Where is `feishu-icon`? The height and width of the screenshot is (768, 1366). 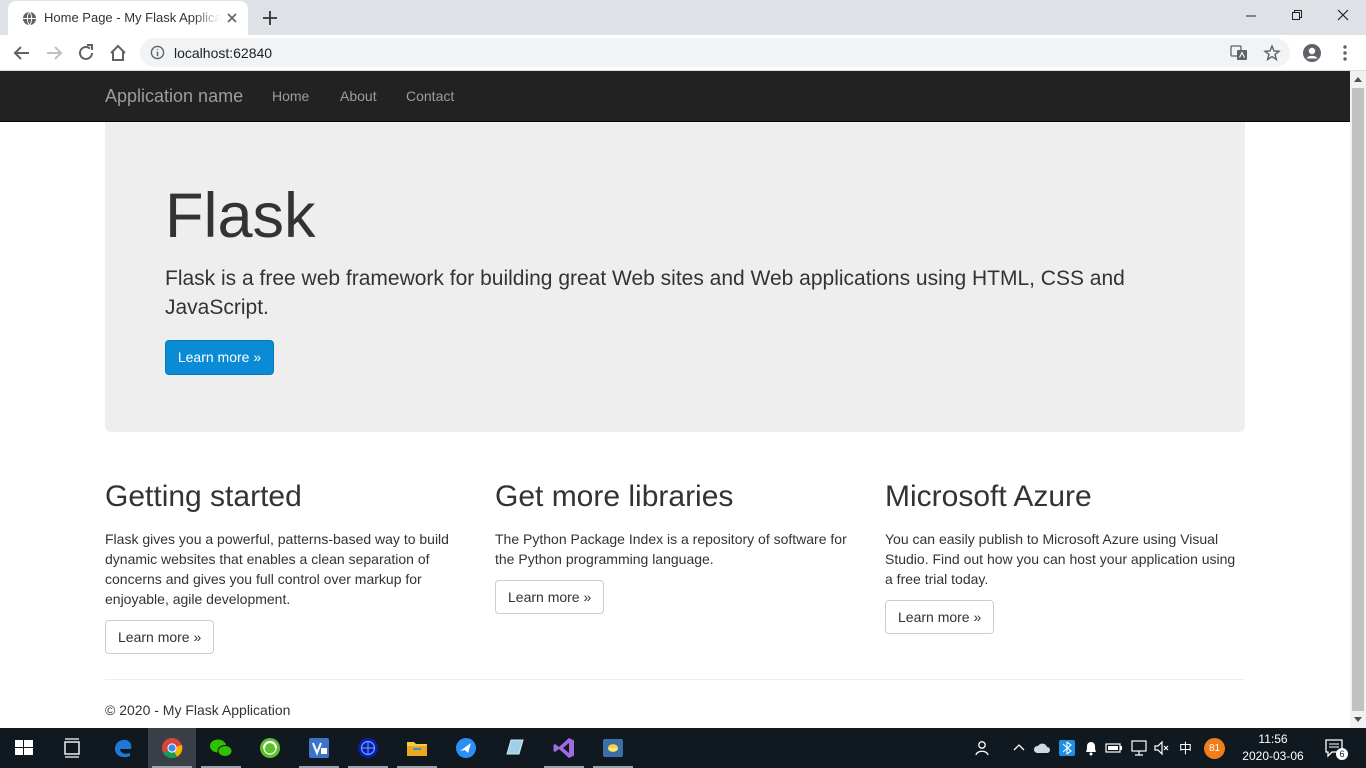 feishu-icon is located at coordinates (466, 748).